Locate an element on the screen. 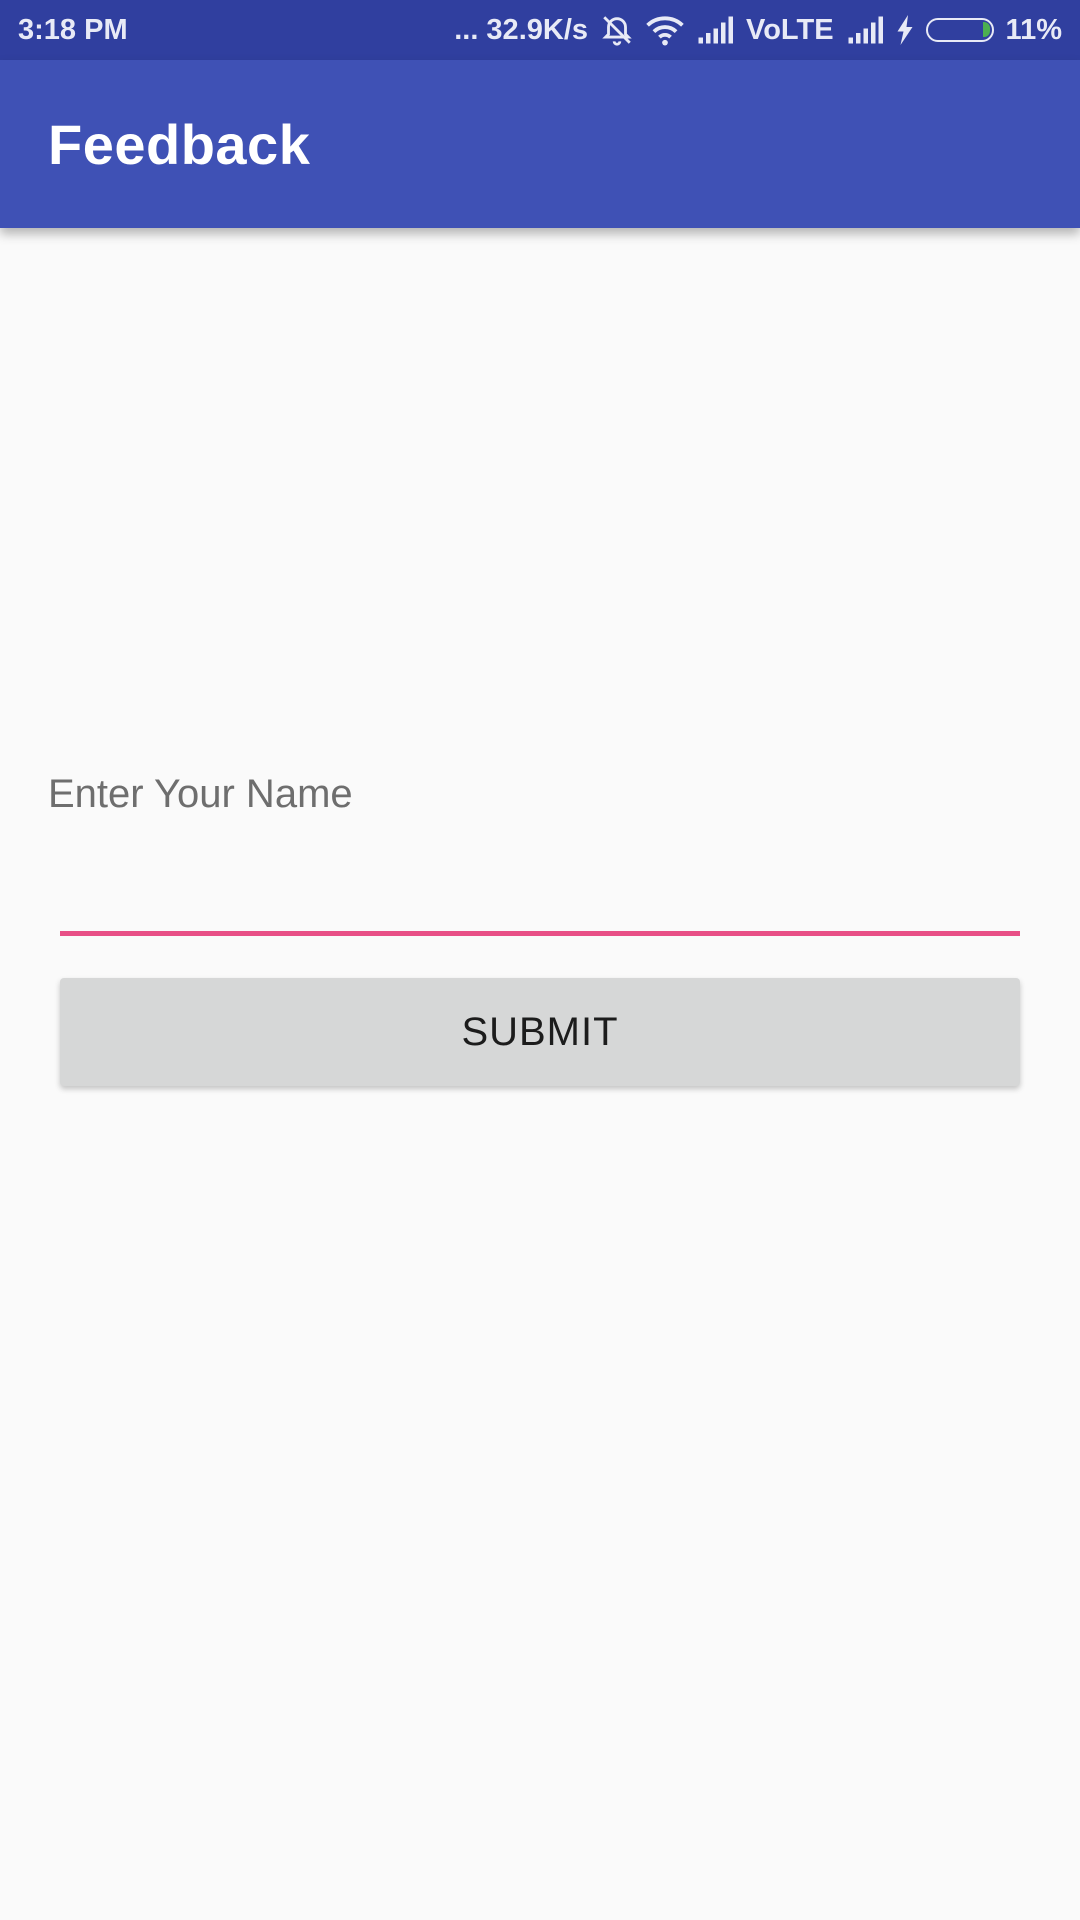 The width and height of the screenshot is (1080, 1920). battery-level-fill is located at coordinates (986, 29).